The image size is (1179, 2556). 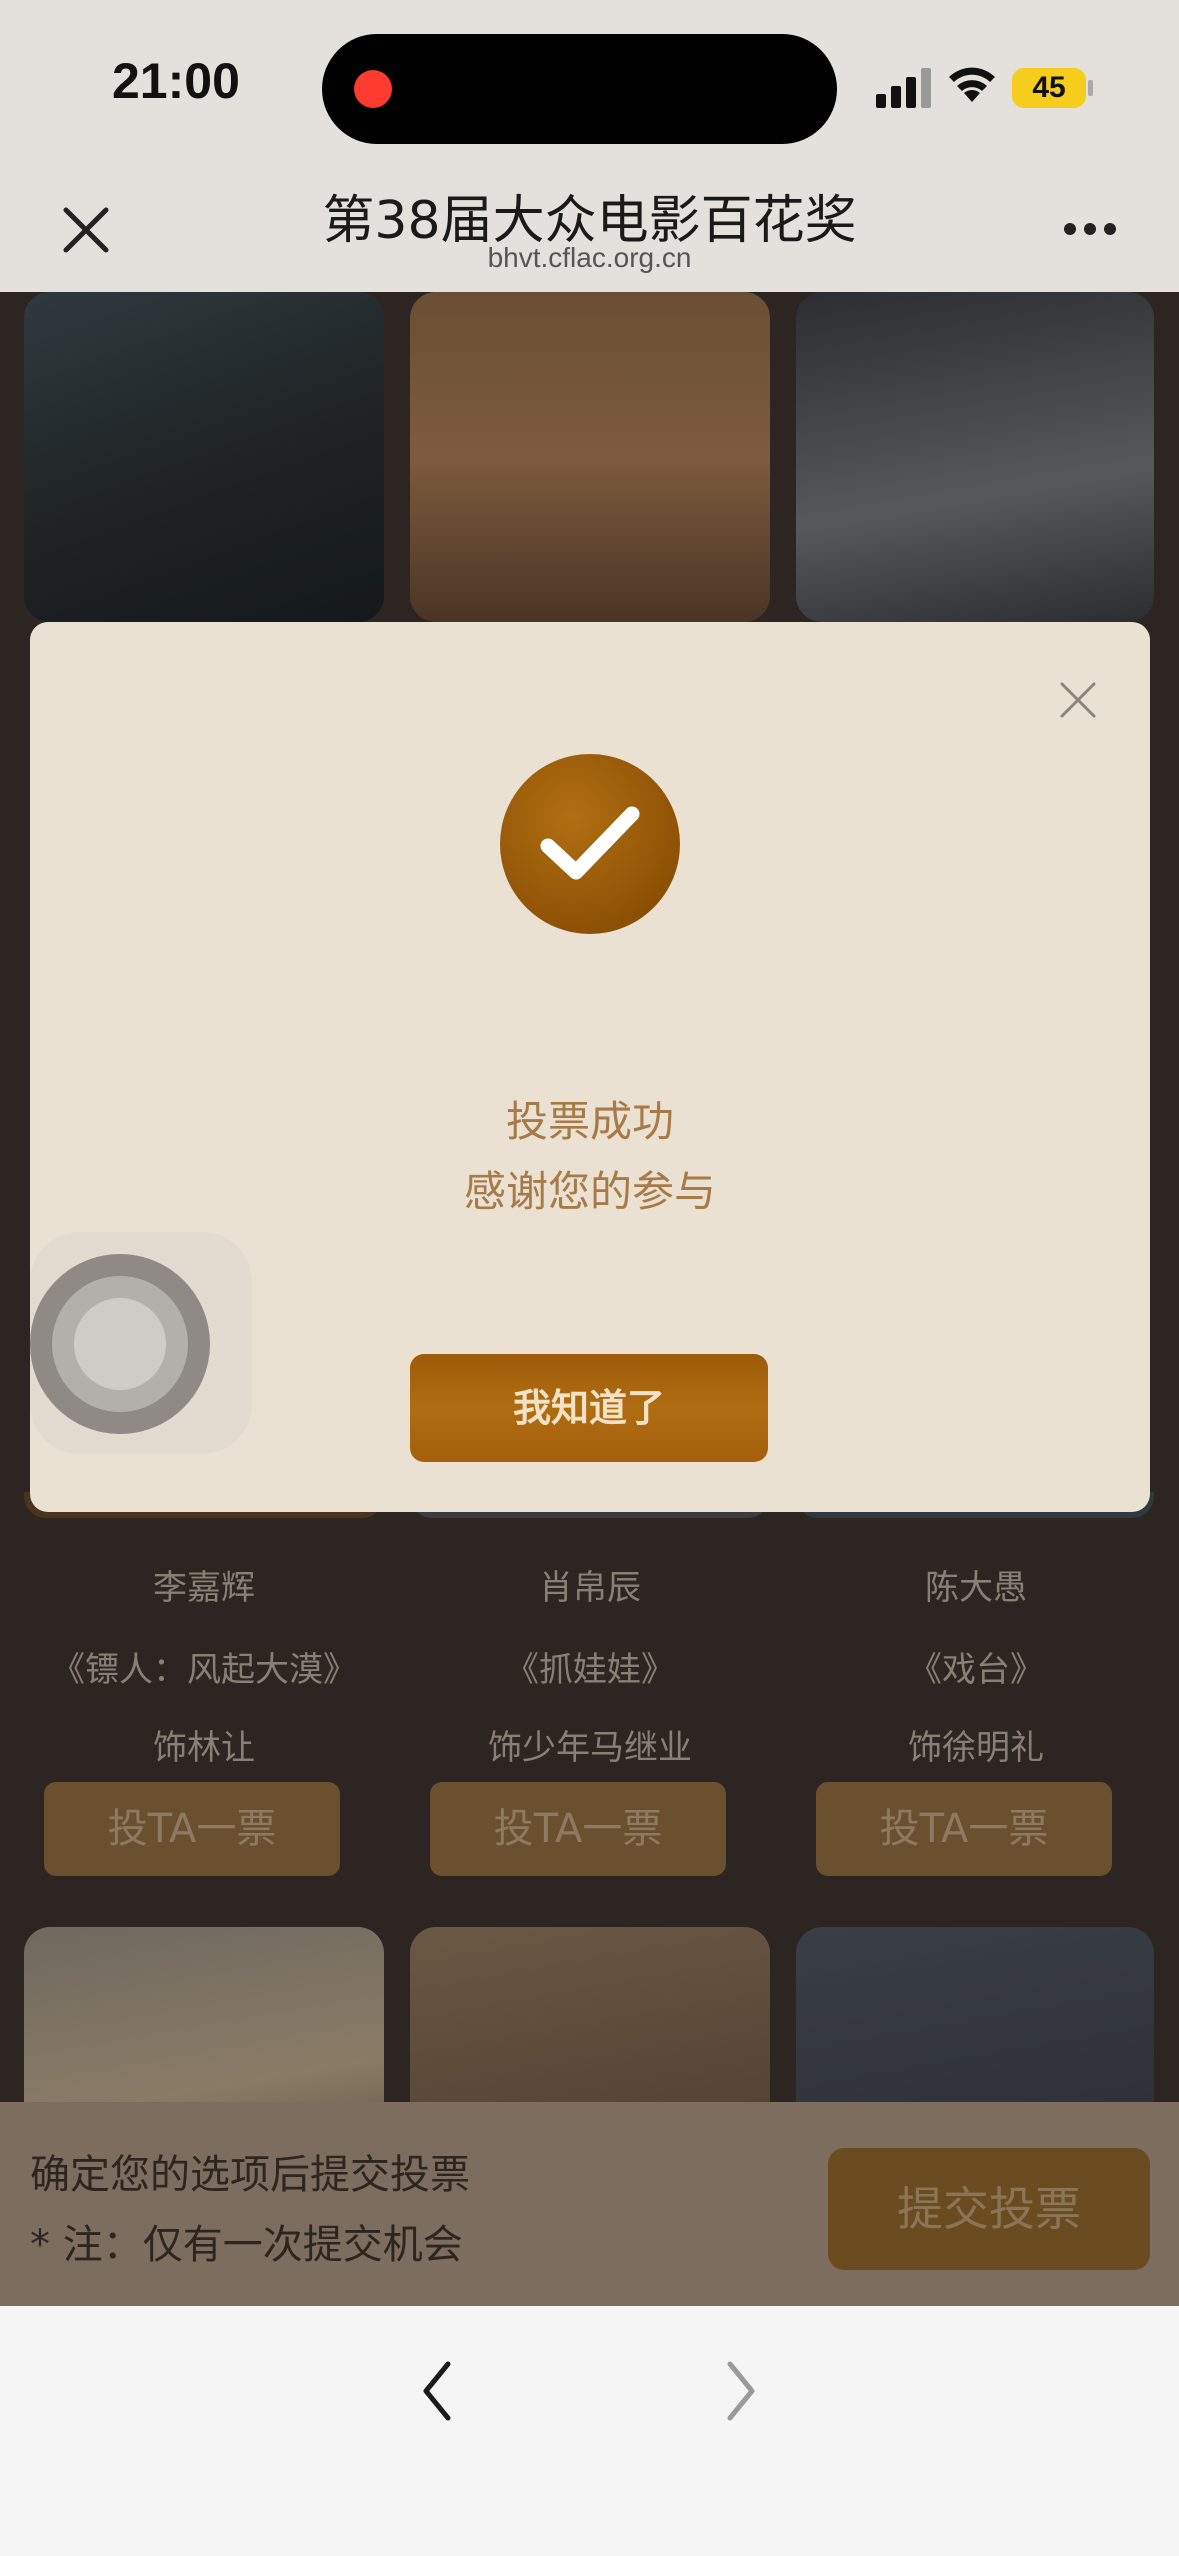 What do you see at coordinates (589, 257) in the screenshot?
I see `page-url: bhvt.cflac.org.cn` at bounding box center [589, 257].